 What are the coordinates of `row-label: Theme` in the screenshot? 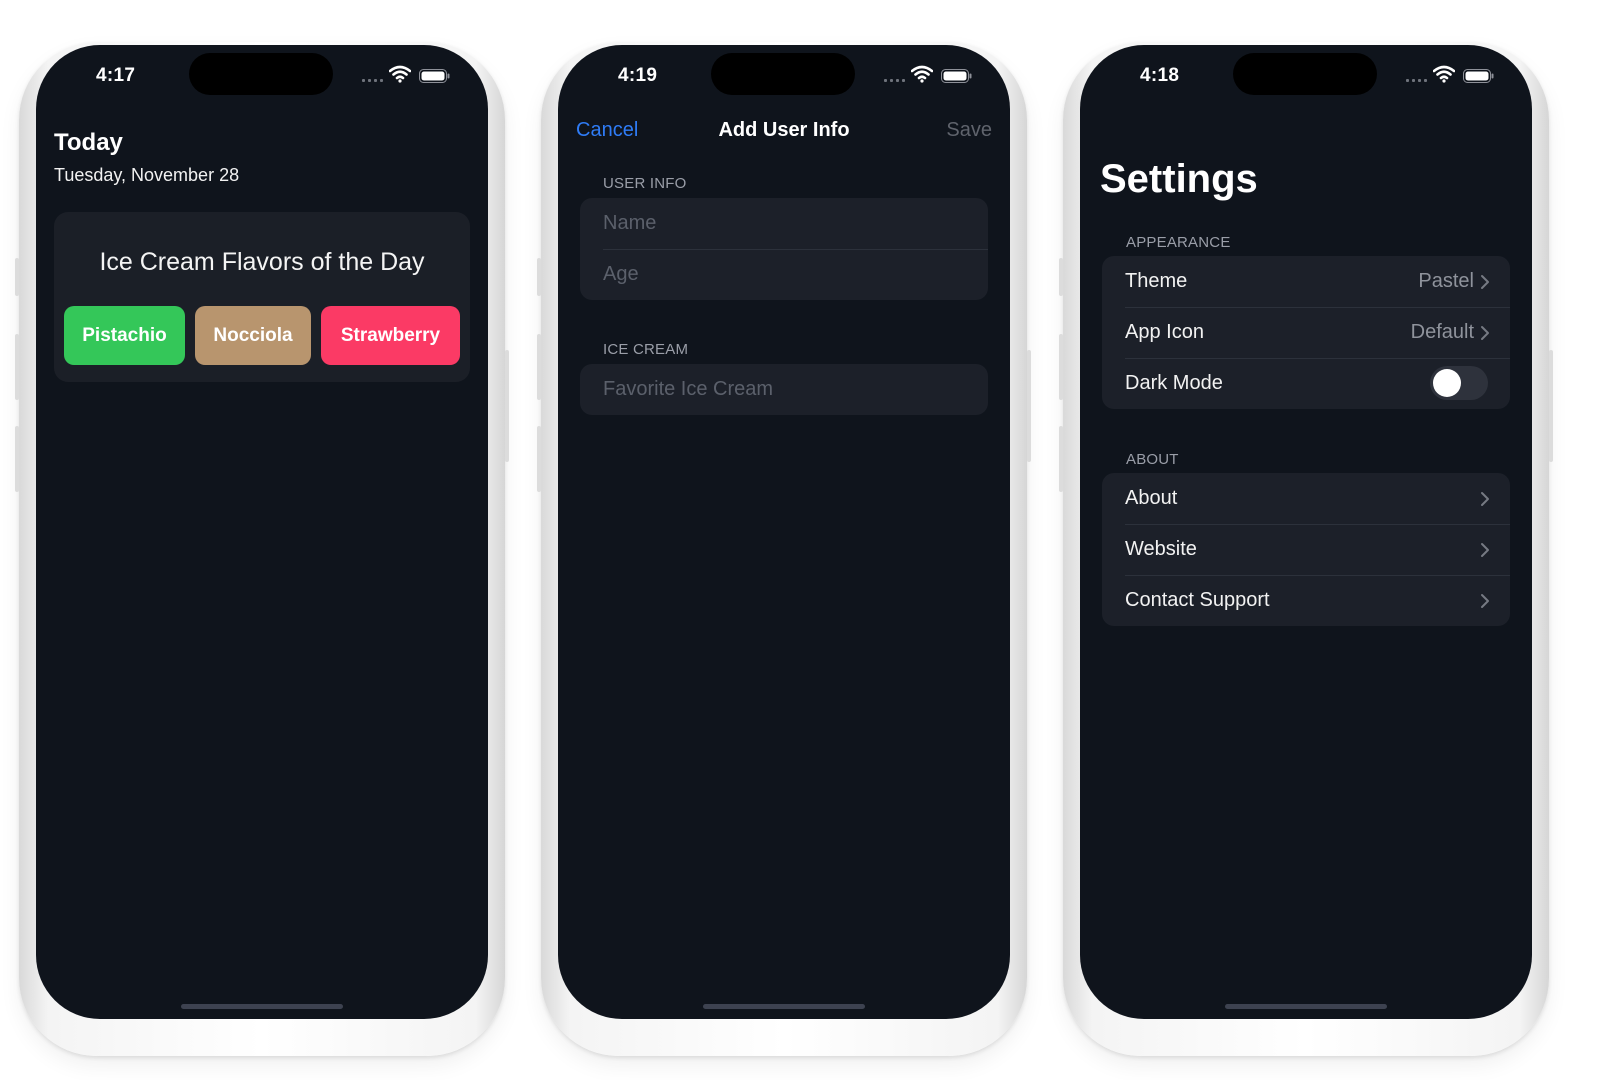 It's located at (1156, 281).